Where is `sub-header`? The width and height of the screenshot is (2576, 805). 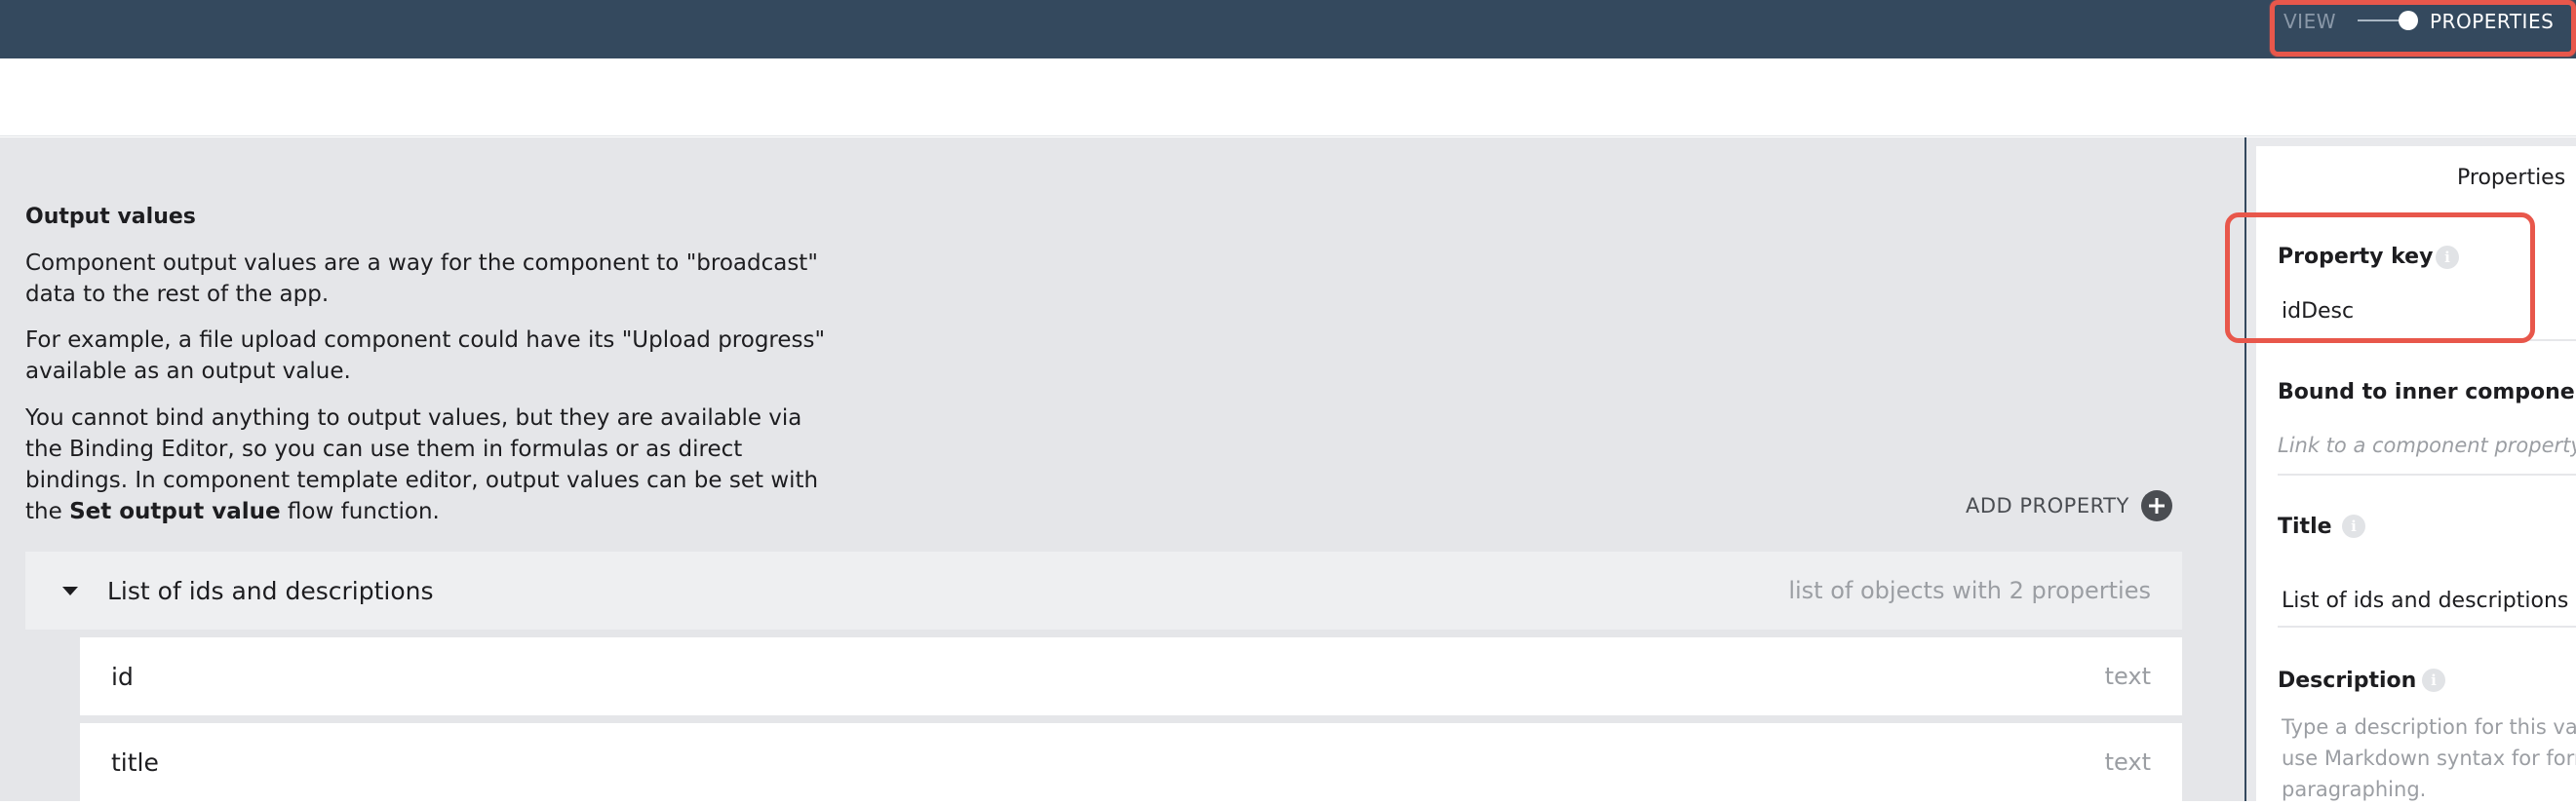
sub-header is located at coordinates (1288, 97).